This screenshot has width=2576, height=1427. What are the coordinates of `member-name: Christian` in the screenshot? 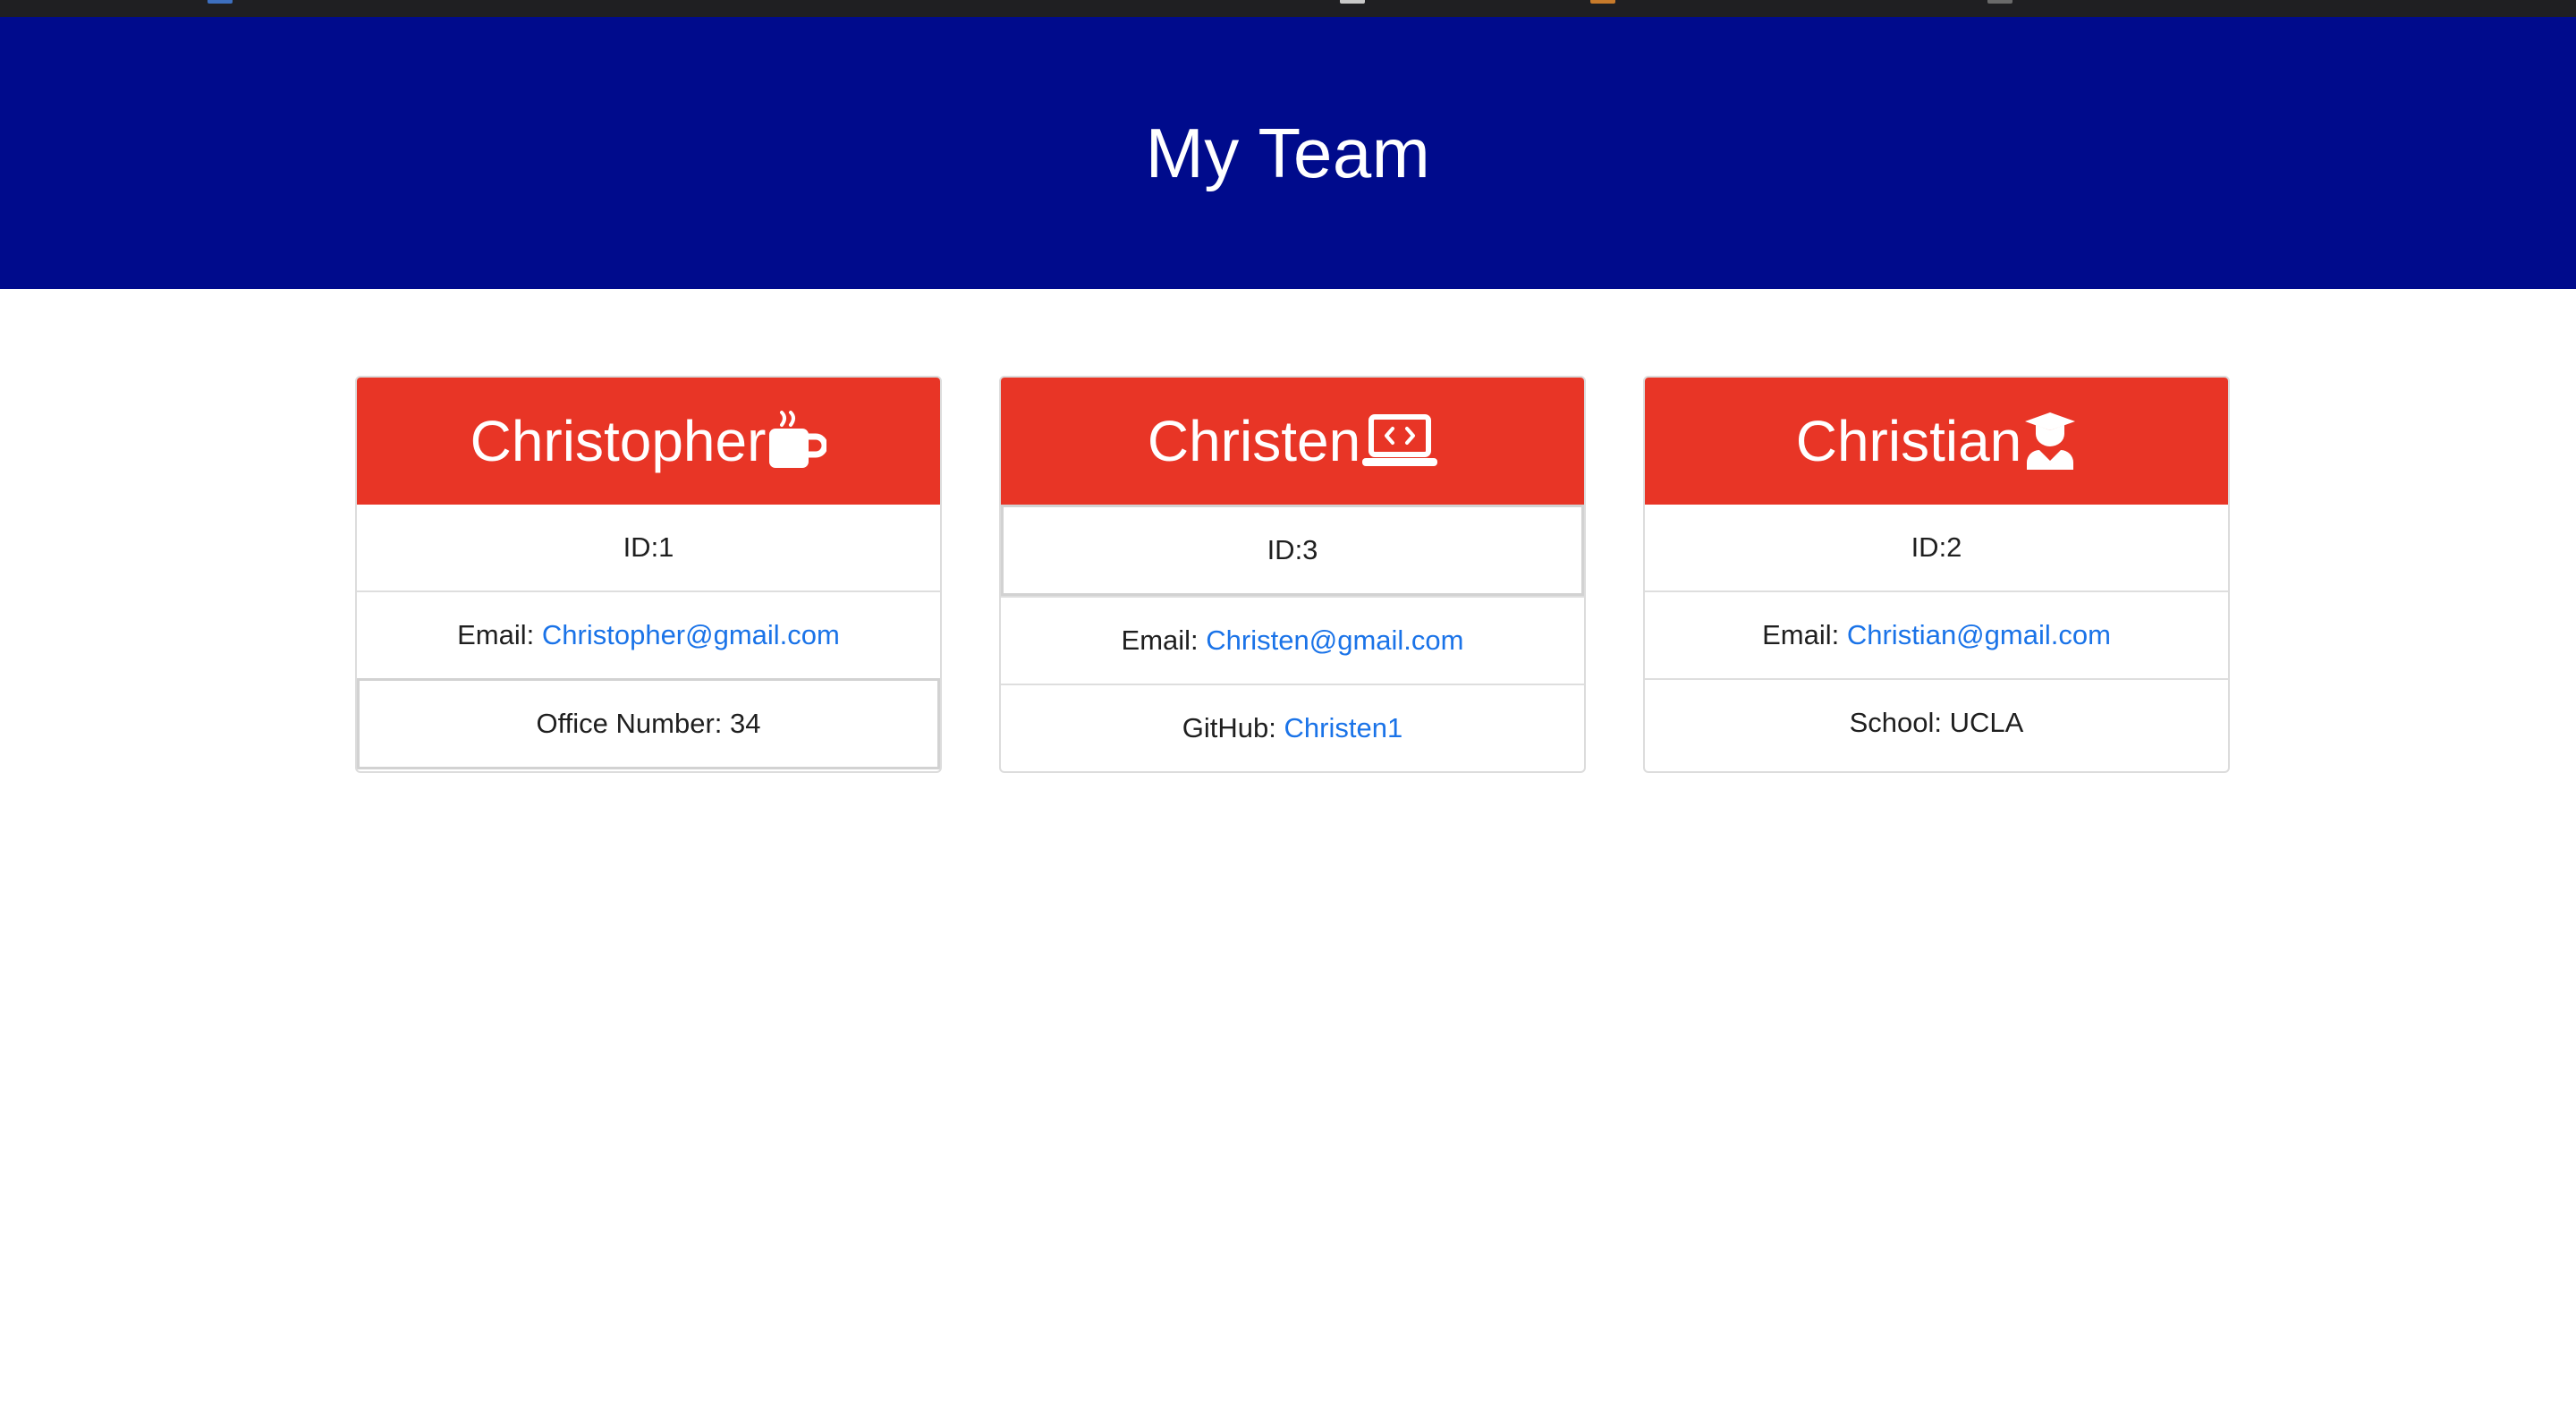 It's located at (1908, 441).